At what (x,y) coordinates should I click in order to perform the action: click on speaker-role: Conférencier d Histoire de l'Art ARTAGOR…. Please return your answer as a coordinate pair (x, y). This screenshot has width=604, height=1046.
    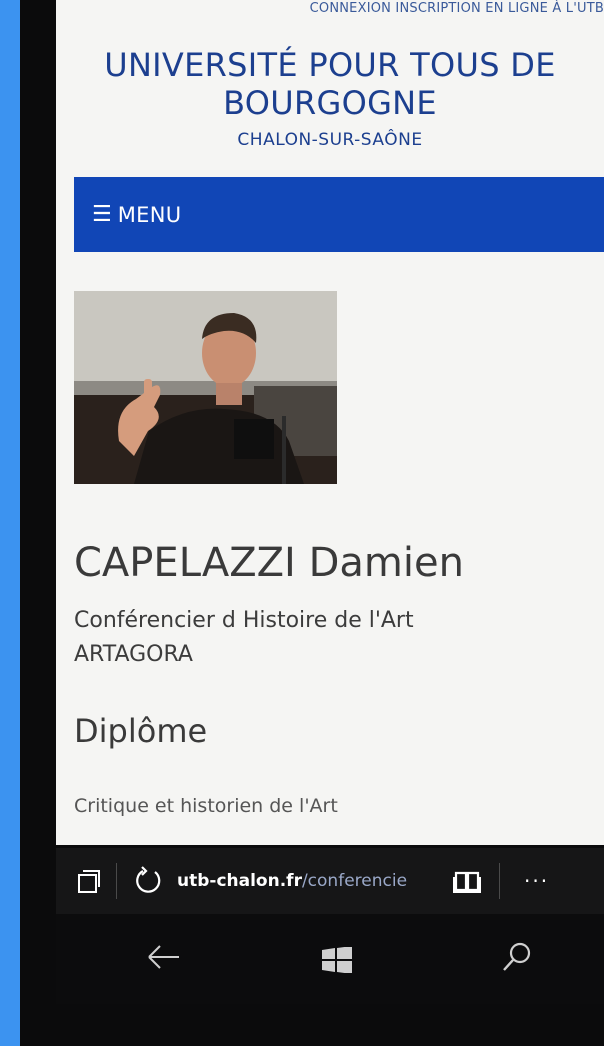
    Looking at the image, I should click on (244, 638).